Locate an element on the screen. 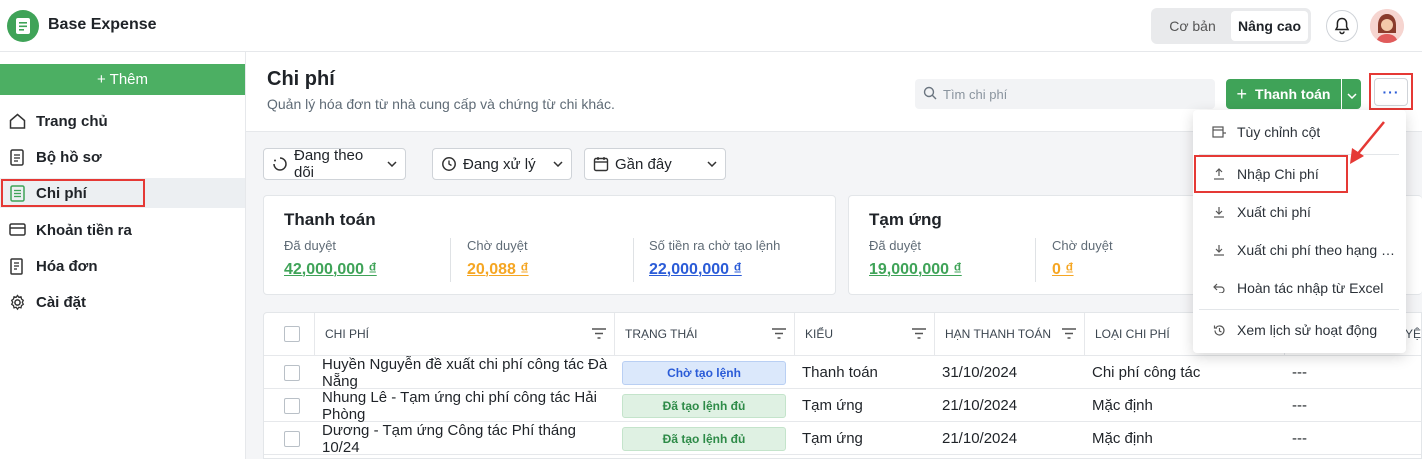 Image resolution: width=1422 pixels, height=459 pixels. spinner-icon is located at coordinates (280, 164).